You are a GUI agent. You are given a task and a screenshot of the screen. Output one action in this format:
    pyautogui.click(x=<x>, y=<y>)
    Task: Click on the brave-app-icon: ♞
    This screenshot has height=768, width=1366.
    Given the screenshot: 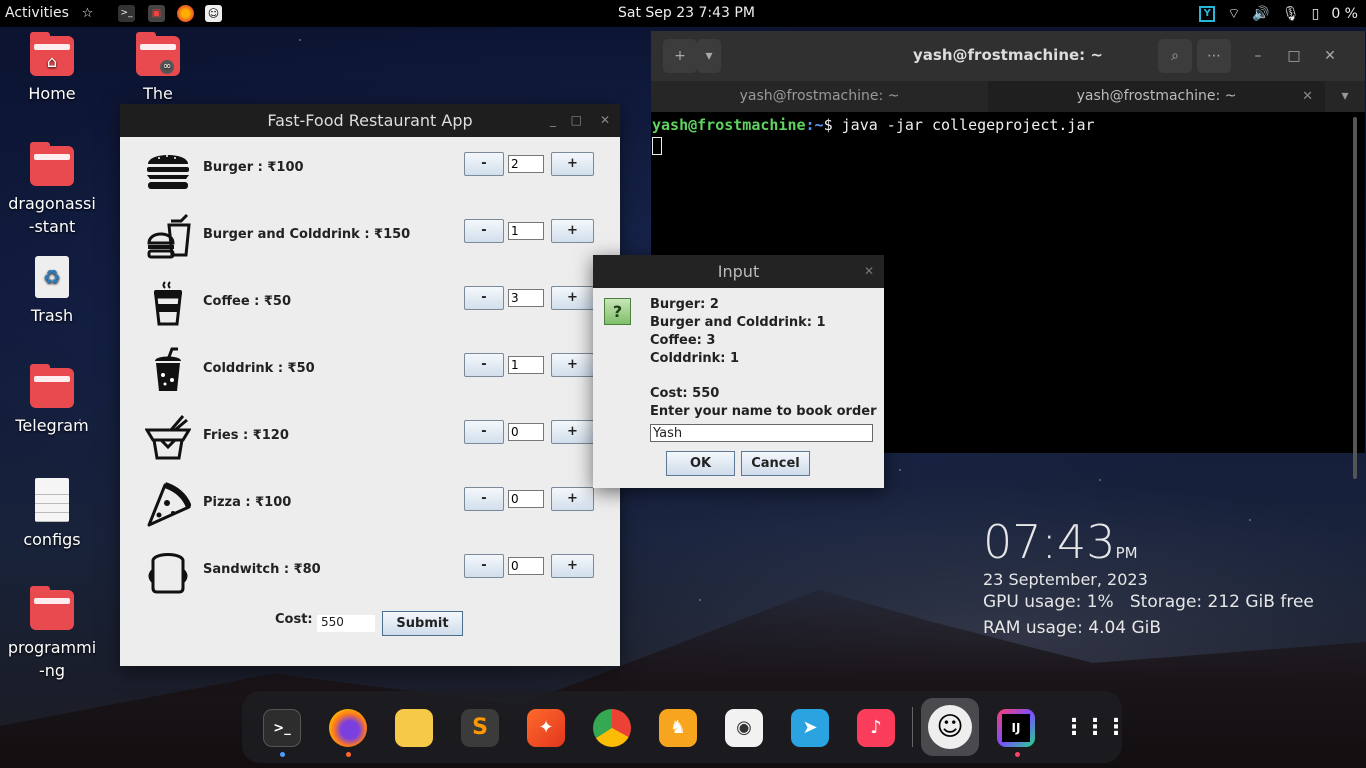 What is the action you would take?
    pyautogui.click(x=678, y=728)
    